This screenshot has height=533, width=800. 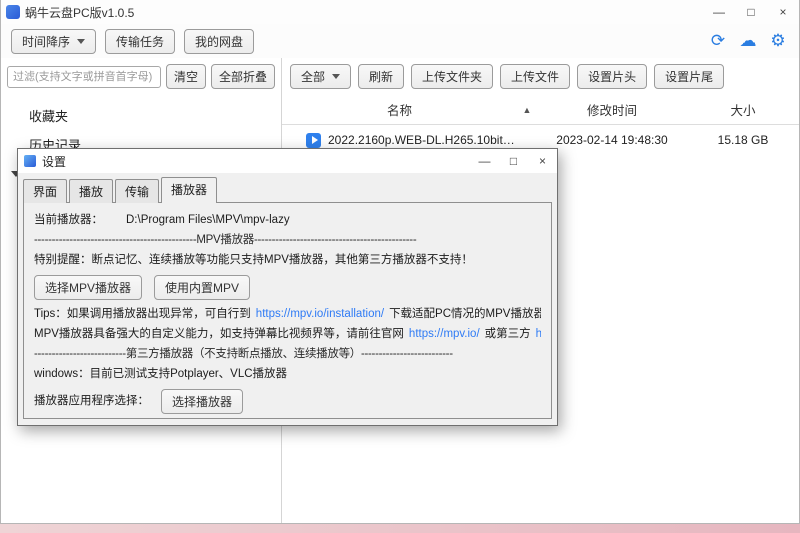 I want to click on settings-dialog-icon, so click(x=30, y=161).